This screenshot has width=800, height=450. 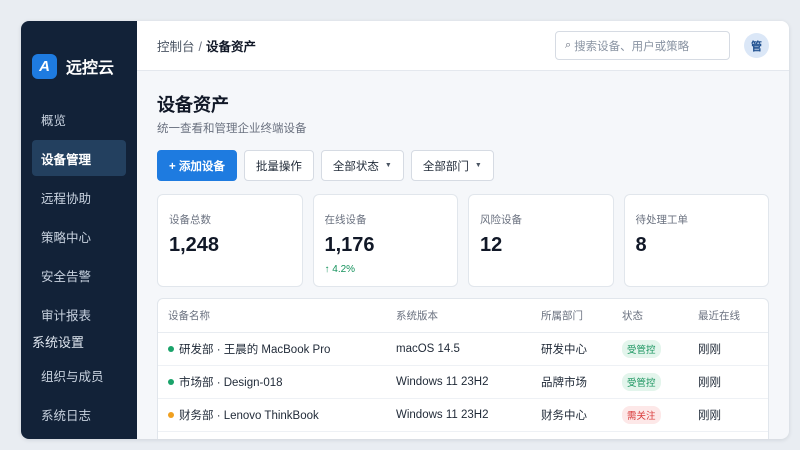 I want to click on sidebar-item-system-logs: 系统日志, so click(x=79, y=414).